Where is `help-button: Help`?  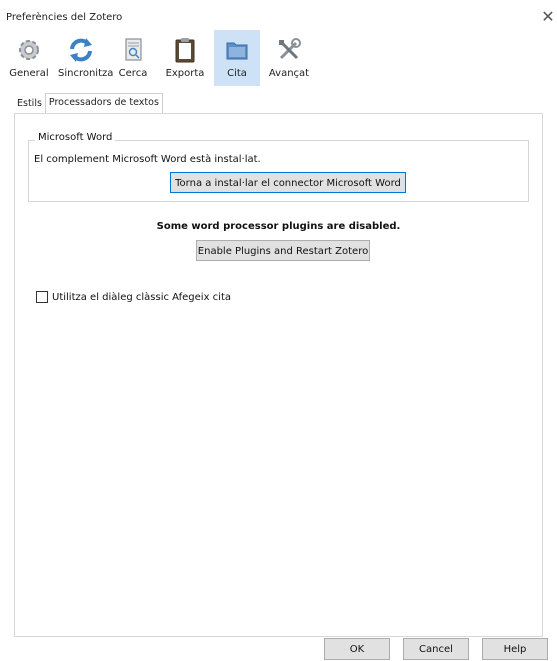
help-button: Help is located at coordinates (515, 649).